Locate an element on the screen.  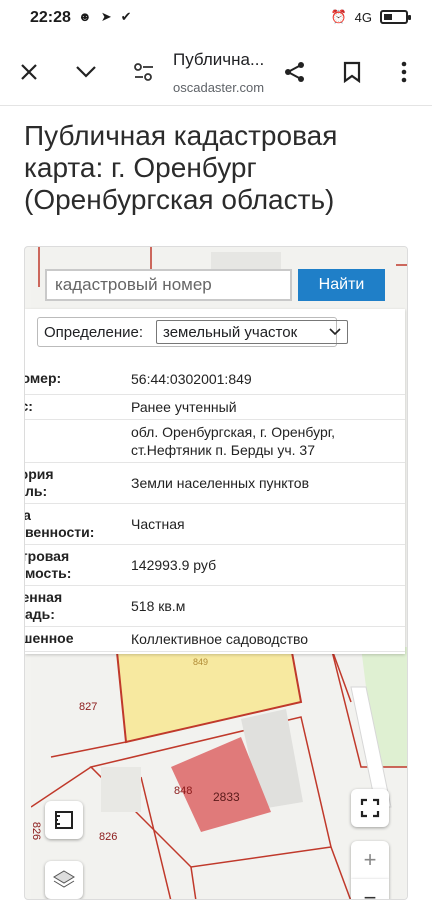
attribute-row: ус:Ранее учтенный is located at coordinates (215, 407).